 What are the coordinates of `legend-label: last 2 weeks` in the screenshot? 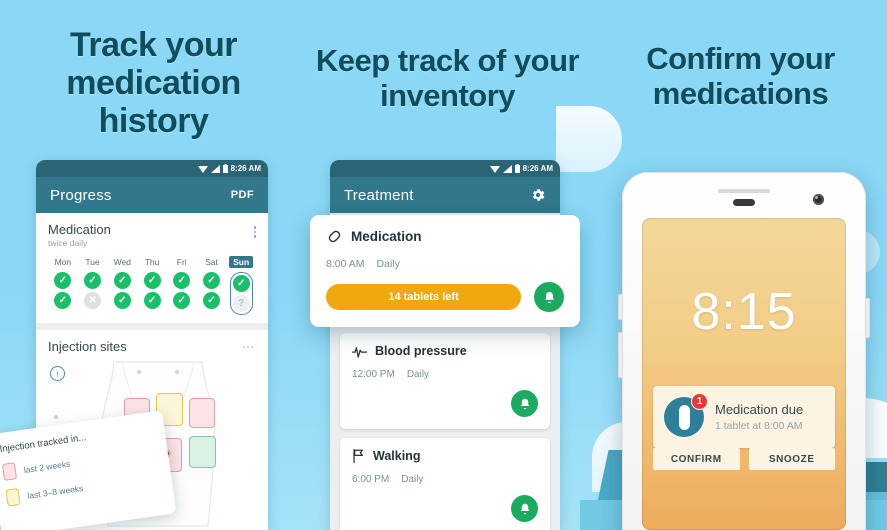 It's located at (47, 466).